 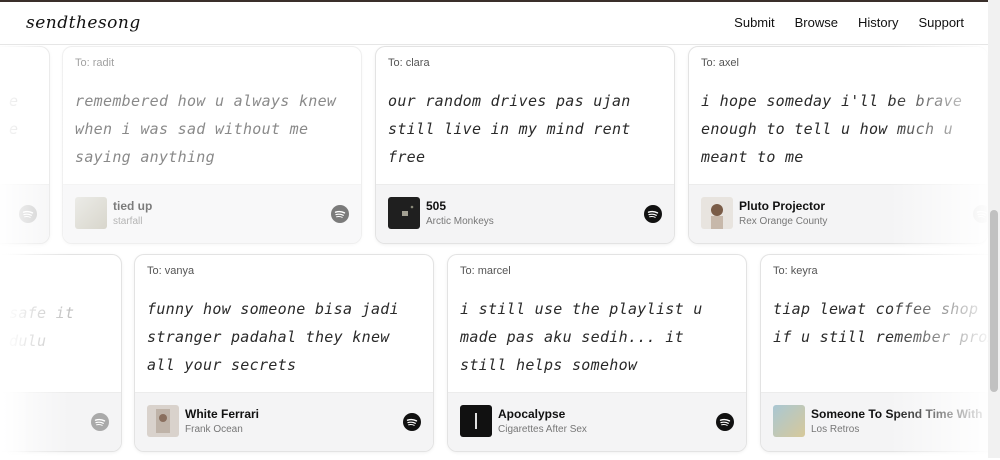 What do you see at coordinates (816, 22) in the screenshot?
I see `nav-browse: Browse` at bounding box center [816, 22].